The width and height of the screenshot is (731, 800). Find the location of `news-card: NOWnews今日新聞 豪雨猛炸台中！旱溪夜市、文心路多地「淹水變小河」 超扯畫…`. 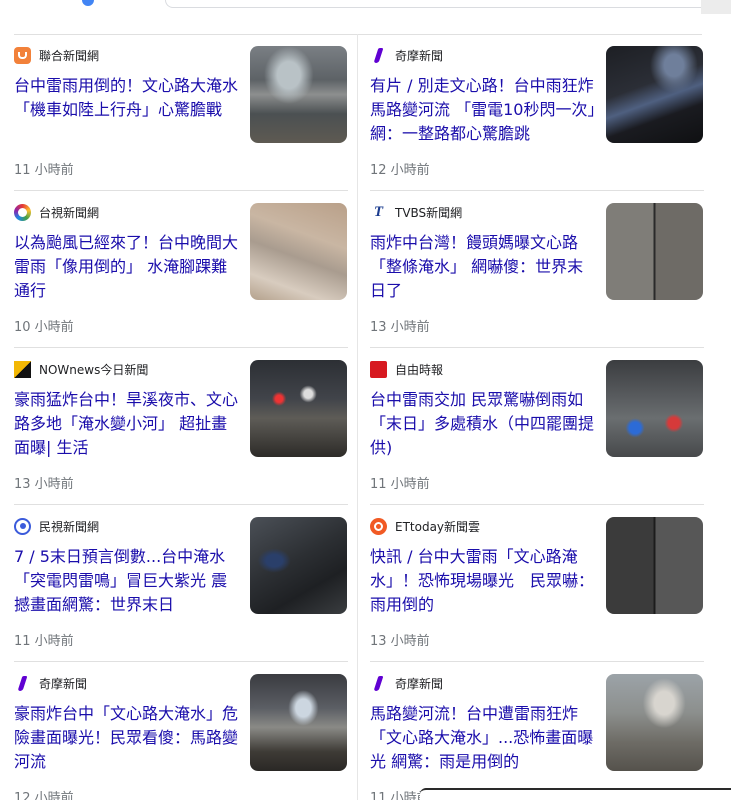

news-card: NOWnews今日新聞 豪雨猛炸台中！旱溪夜市、文心路多地「淹水變小河」 超扯畫… is located at coordinates (181, 426).